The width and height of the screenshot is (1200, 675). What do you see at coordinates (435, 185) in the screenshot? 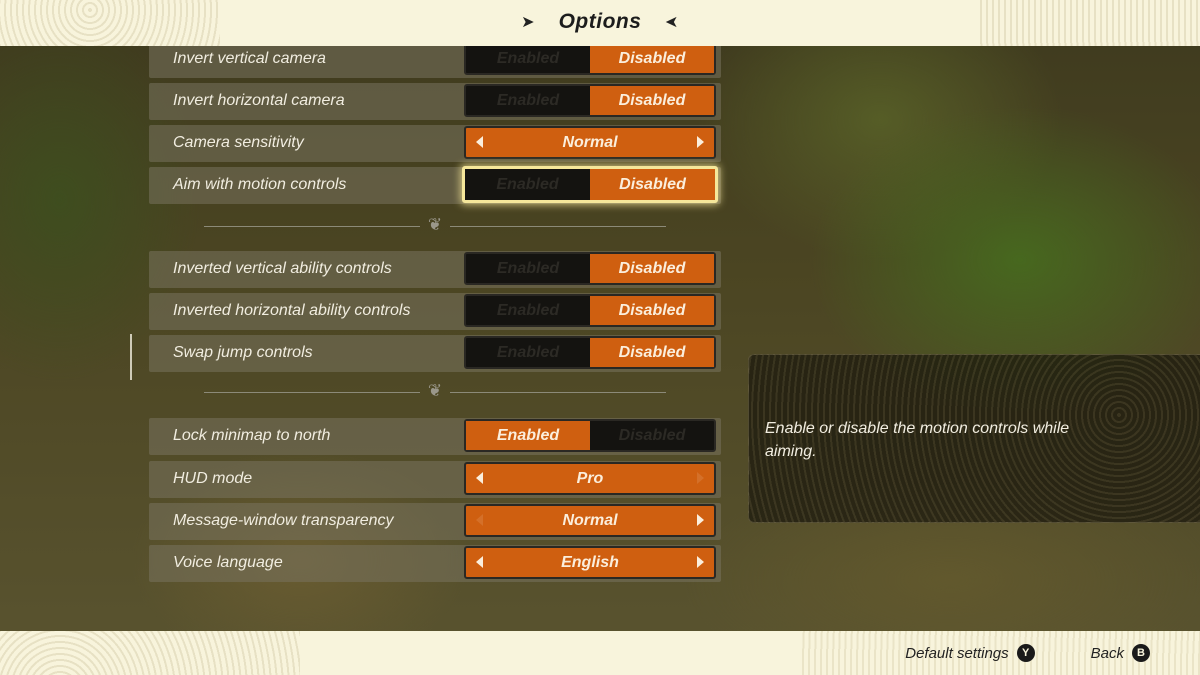
I see `option-row: Aim with motion controls Enabled Disabled` at bounding box center [435, 185].